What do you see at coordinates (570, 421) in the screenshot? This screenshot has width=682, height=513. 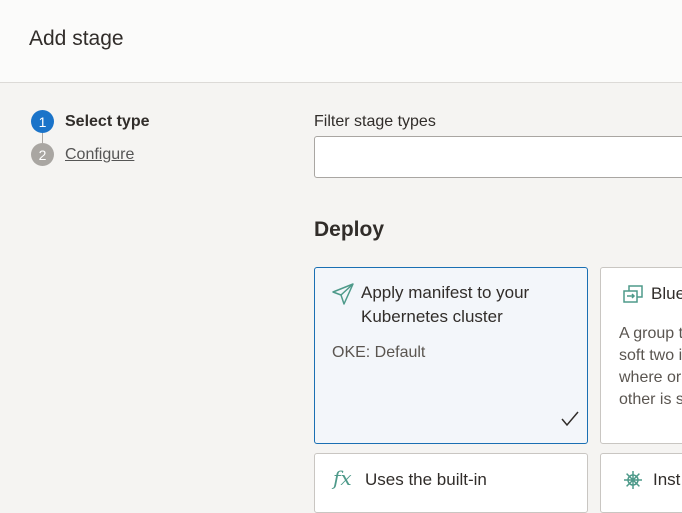 I see `check-icon` at bounding box center [570, 421].